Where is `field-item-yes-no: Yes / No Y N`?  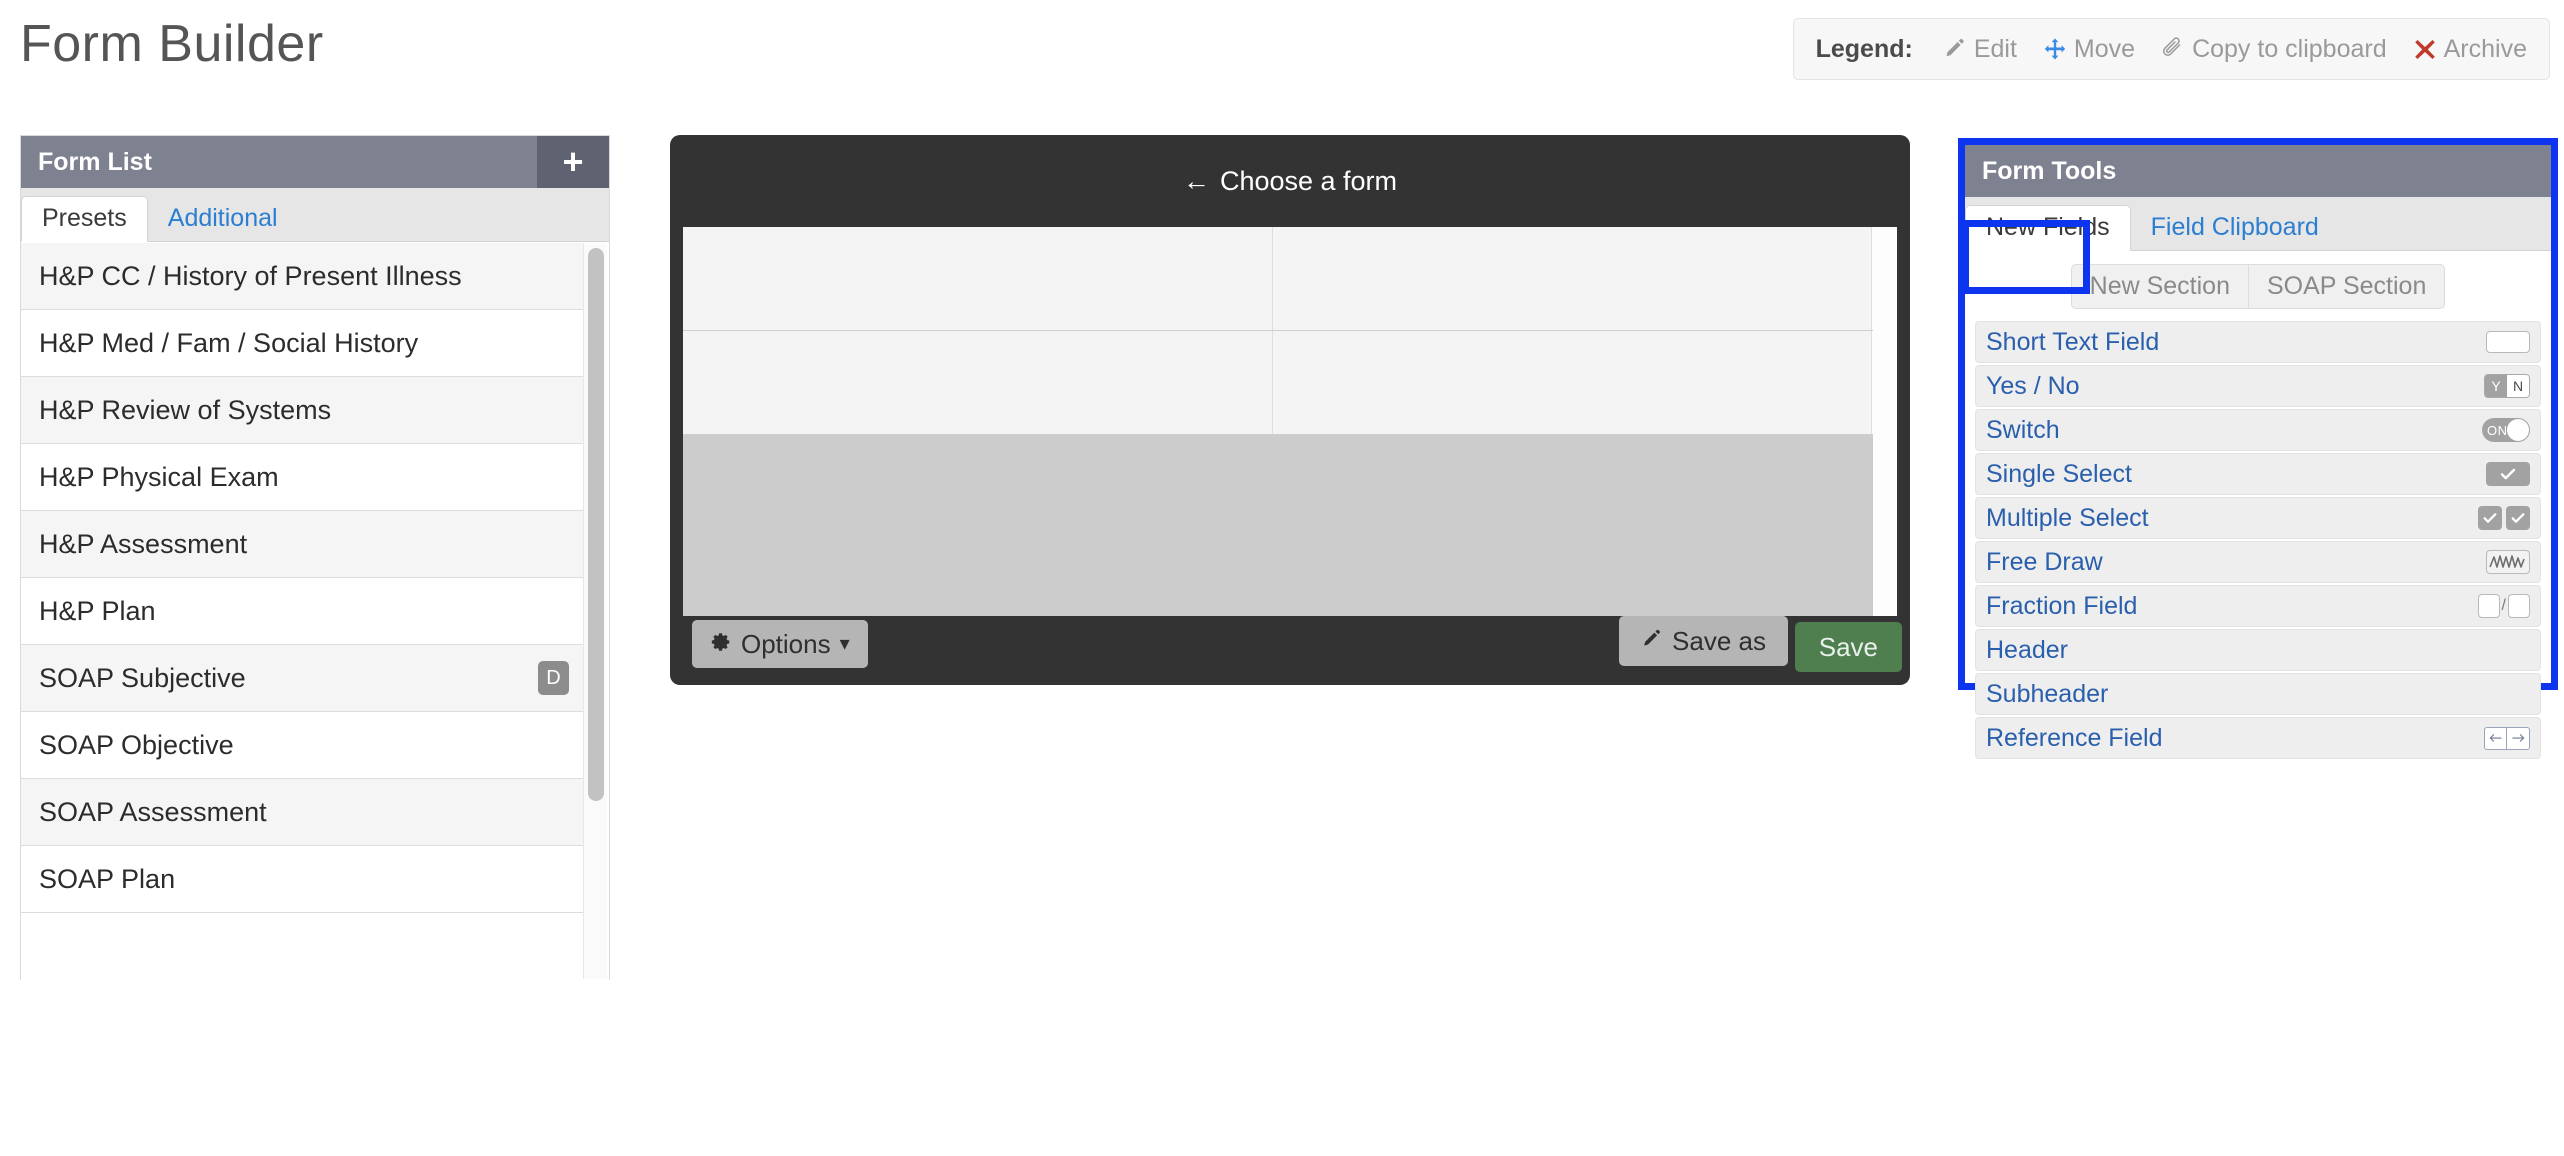 field-item-yes-no: Yes / No Y N is located at coordinates (2258, 386).